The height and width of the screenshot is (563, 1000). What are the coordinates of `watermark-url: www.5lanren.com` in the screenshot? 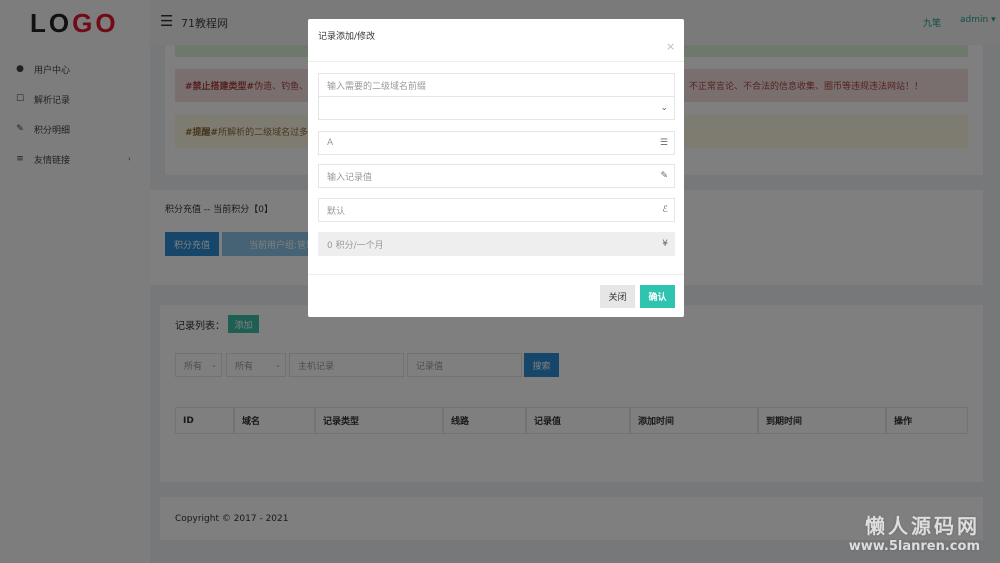 It's located at (914, 546).